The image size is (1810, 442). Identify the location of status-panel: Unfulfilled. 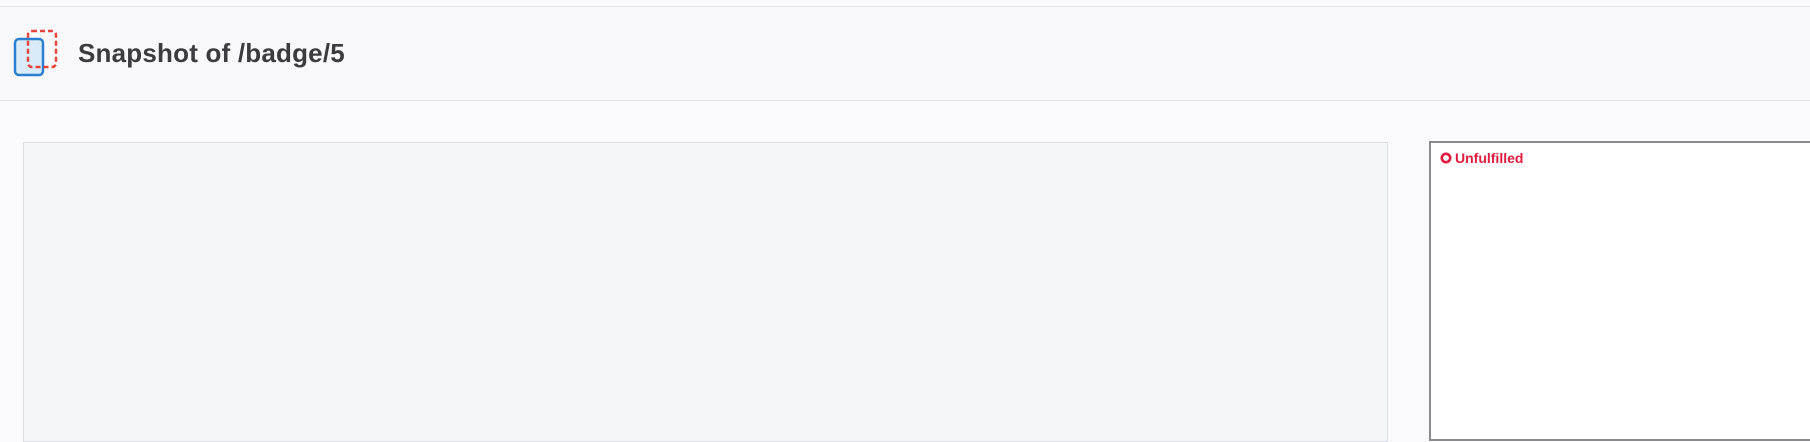
(1619, 291).